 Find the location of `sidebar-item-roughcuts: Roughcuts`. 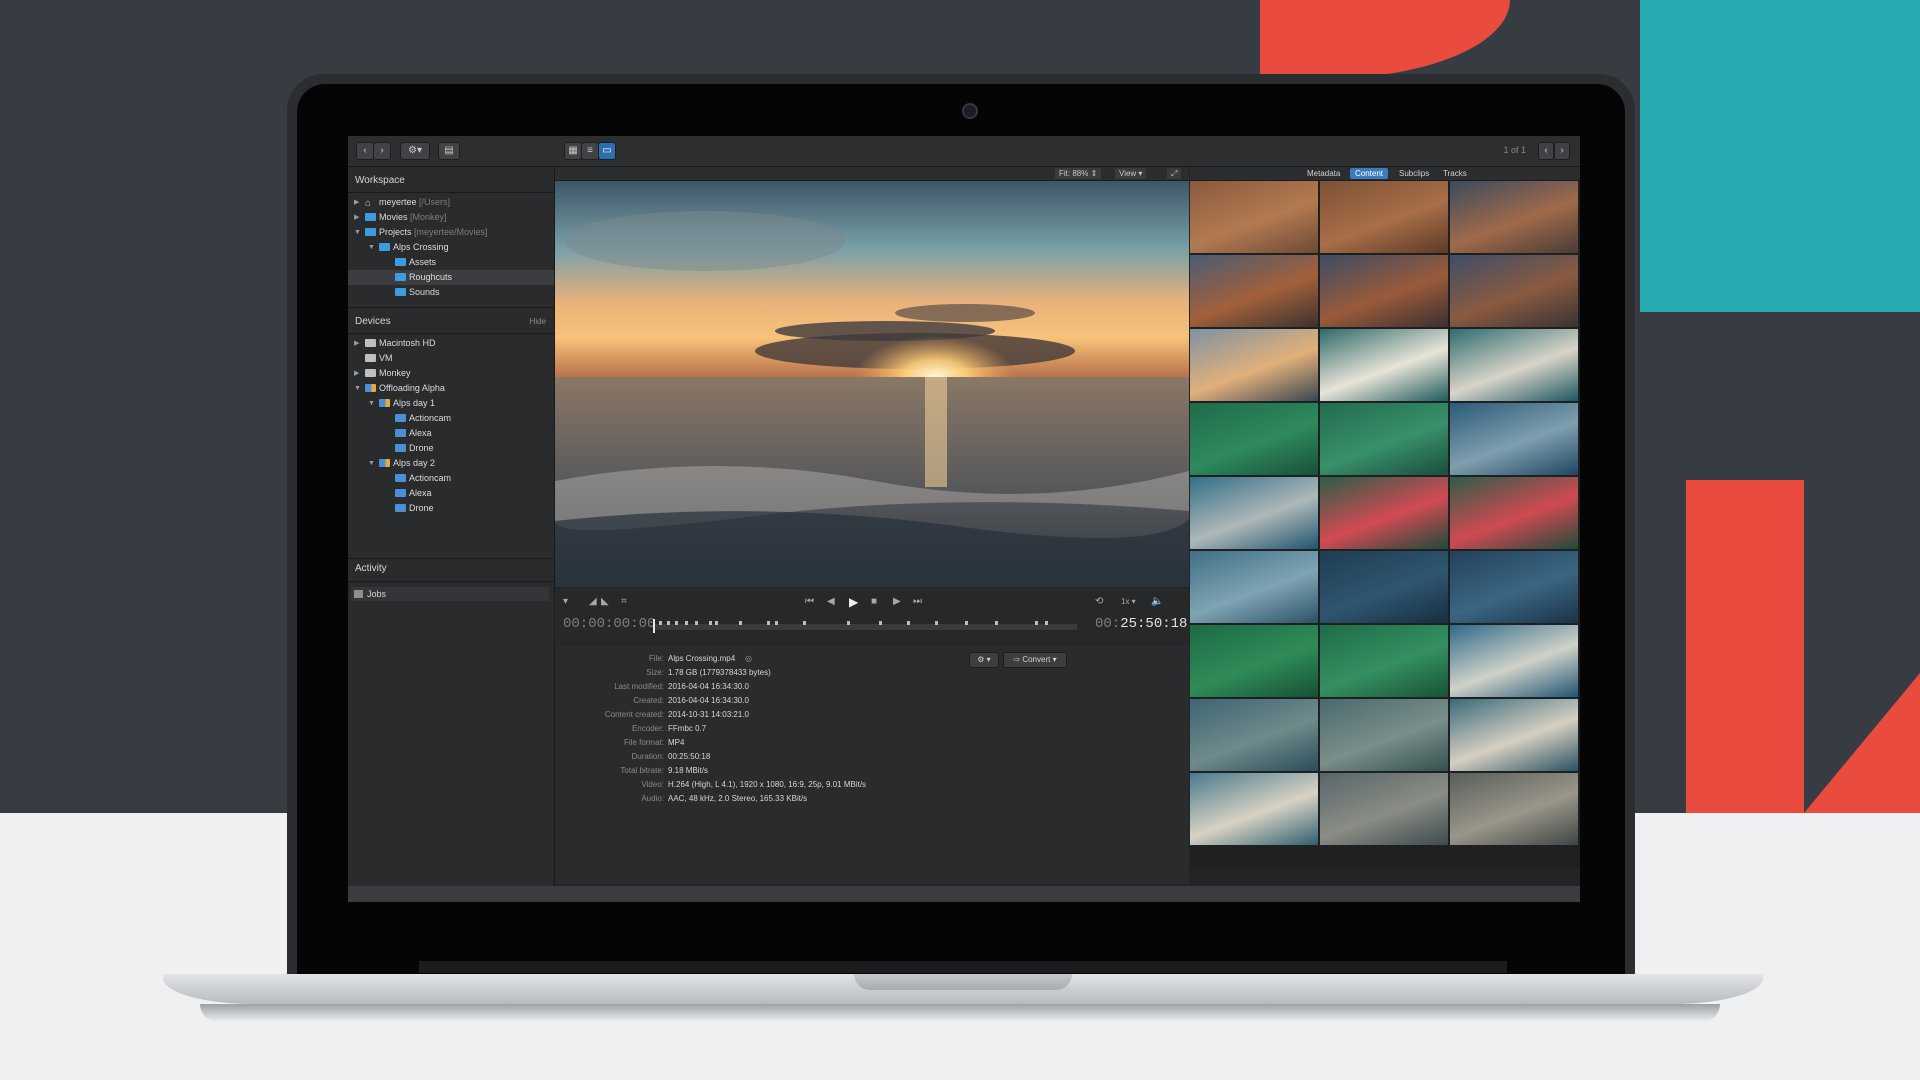

sidebar-item-roughcuts: Roughcuts is located at coordinates (451, 277).